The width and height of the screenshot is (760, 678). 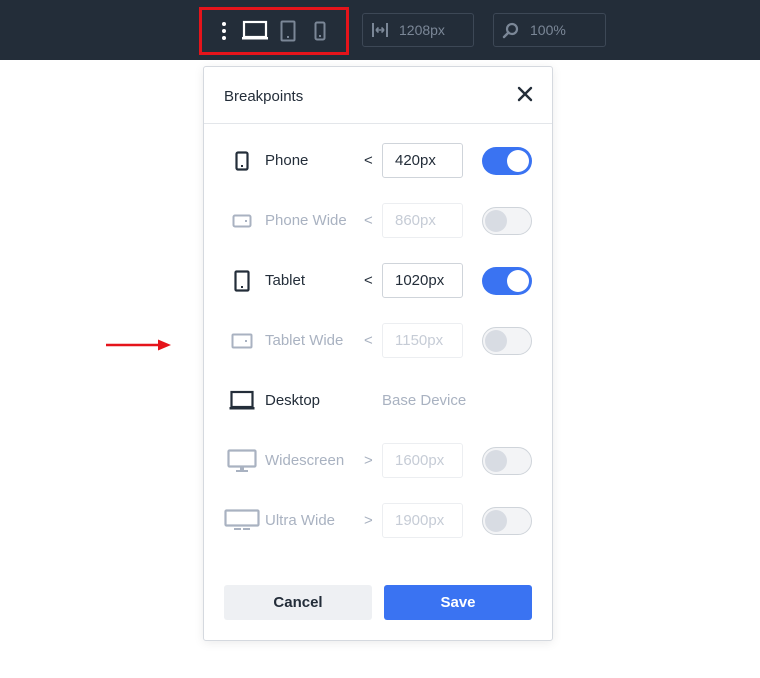 What do you see at coordinates (422, 280) in the screenshot?
I see `breakpoint-width-input: 1020px` at bounding box center [422, 280].